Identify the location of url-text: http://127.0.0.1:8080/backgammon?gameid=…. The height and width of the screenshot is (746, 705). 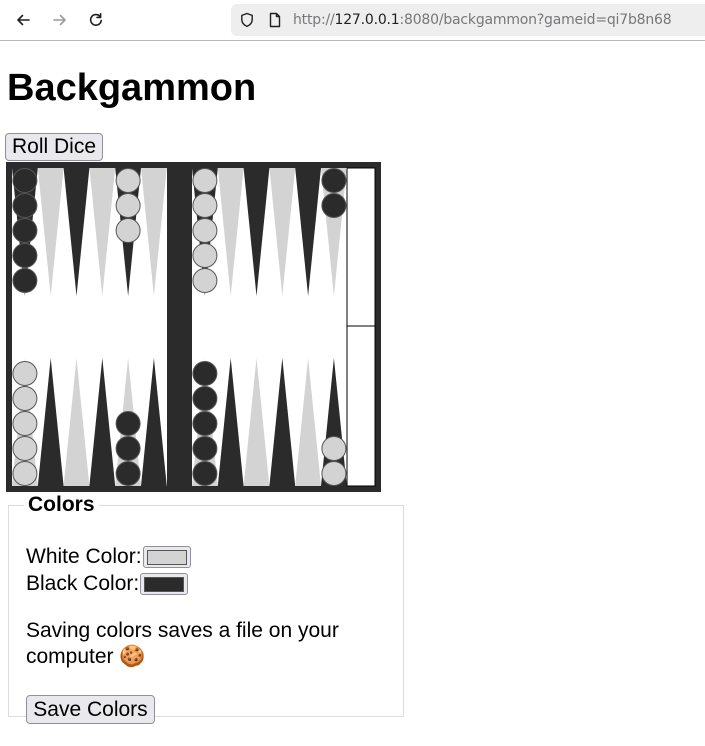
(482, 20).